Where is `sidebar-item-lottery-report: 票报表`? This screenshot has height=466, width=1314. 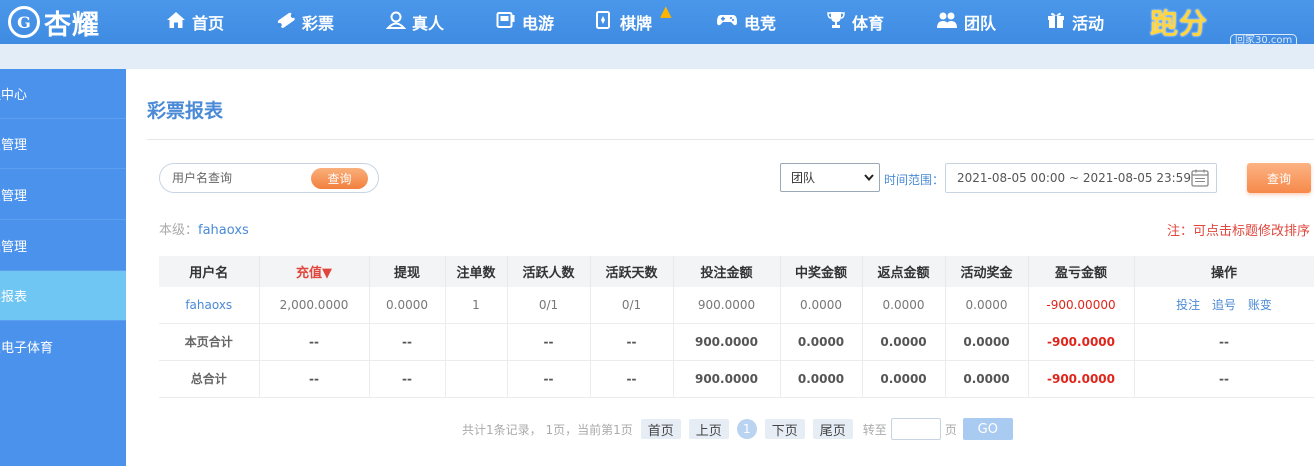 sidebar-item-lottery-report: 票报表 is located at coordinates (63, 296).